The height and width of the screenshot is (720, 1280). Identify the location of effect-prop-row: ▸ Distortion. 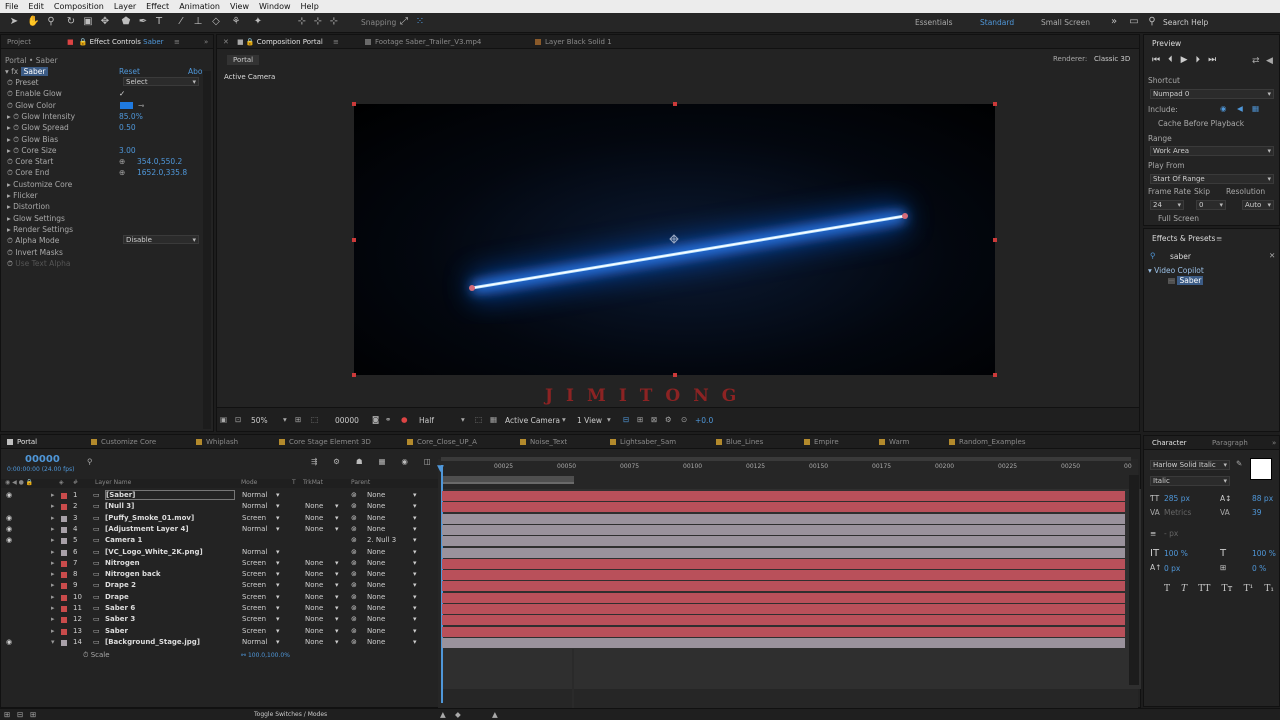
(104, 206).